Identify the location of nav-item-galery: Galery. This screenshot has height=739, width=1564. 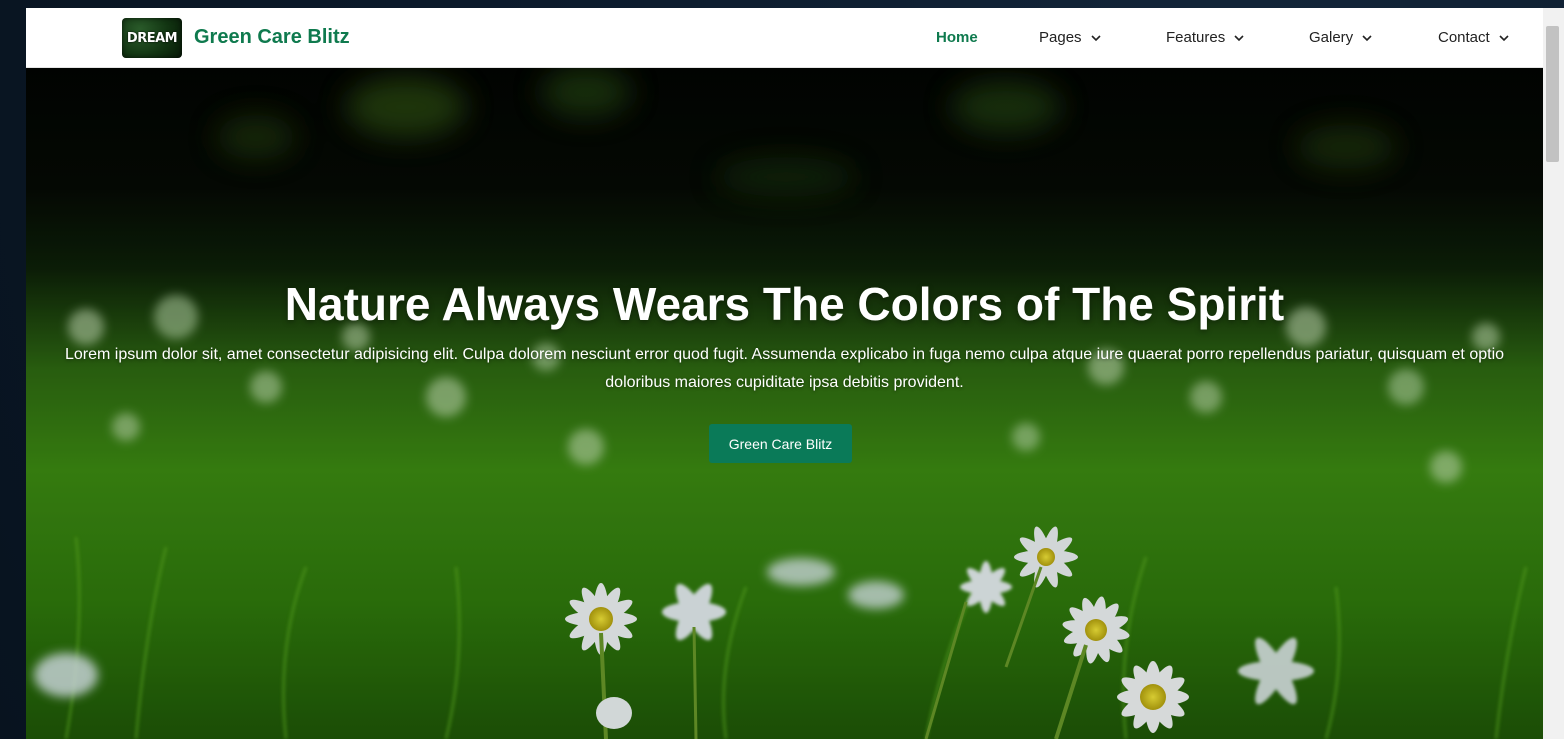
(1341, 37).